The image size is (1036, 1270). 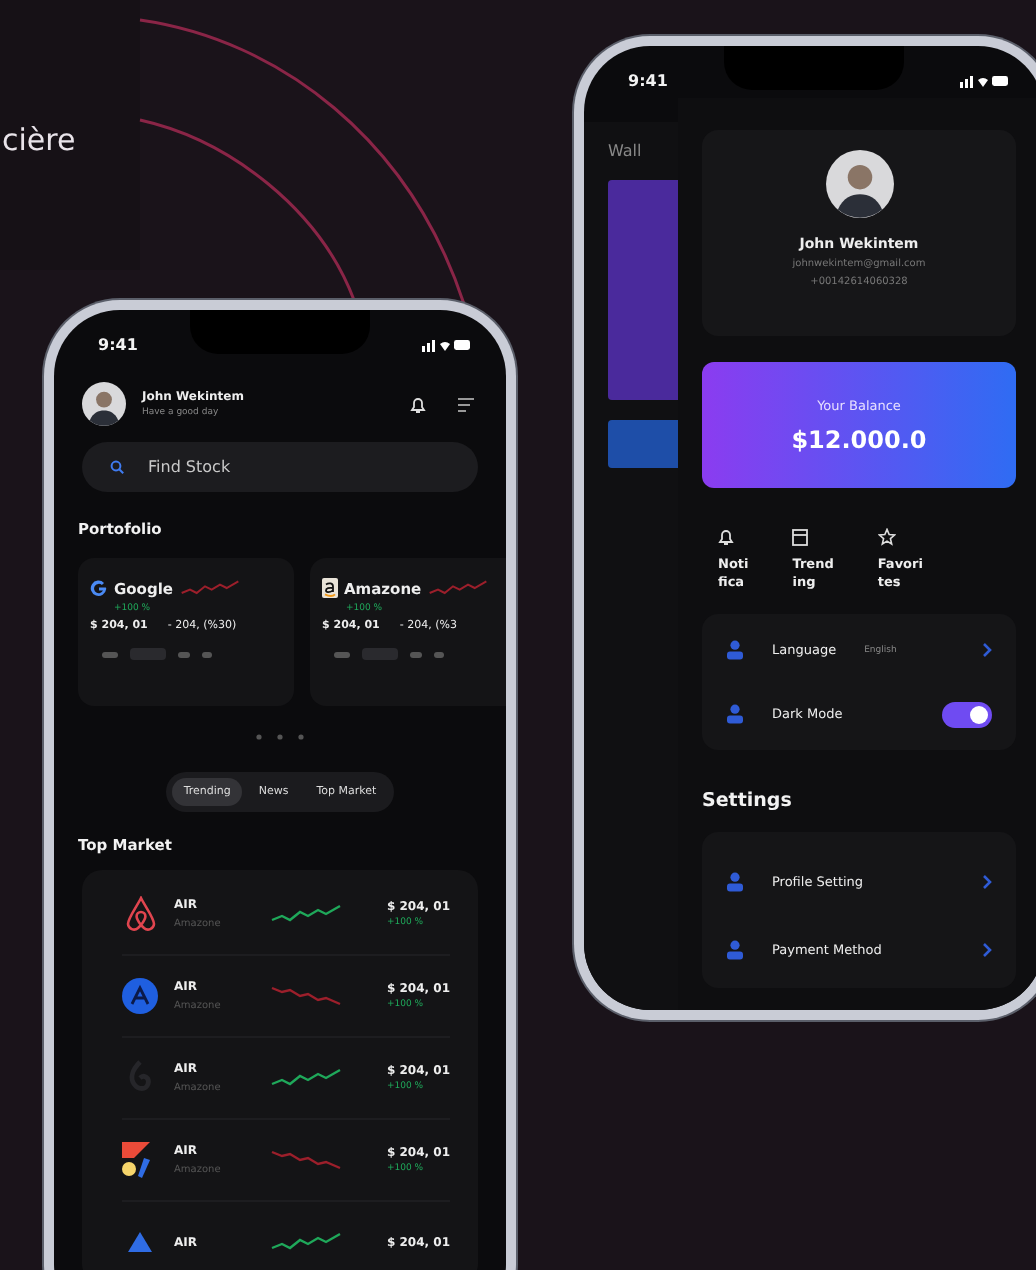 What do you see at coordinates (886, 537) in the screenshot?
I see `star-icon` at bounding box center [886, 537].